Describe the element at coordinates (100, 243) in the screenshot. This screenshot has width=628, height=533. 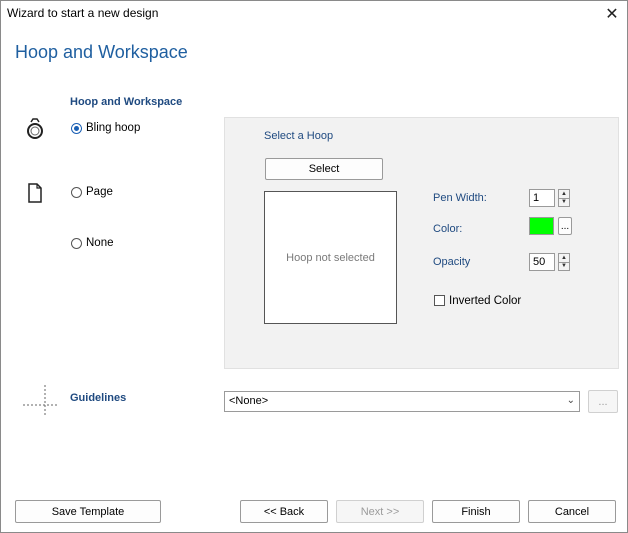
I see `radio-none-label: None` at that location.